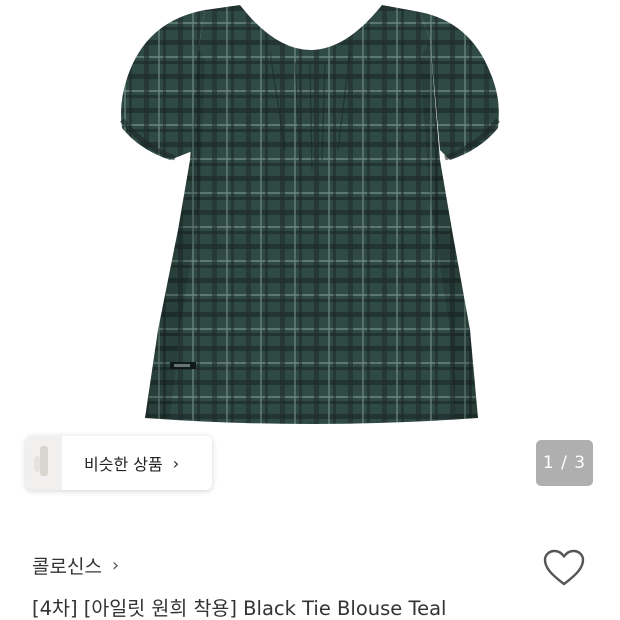  I want to click on product-title: [4차] [아일릿 원희 착용] Black Tie Blouse Teal, so click(239, 608).